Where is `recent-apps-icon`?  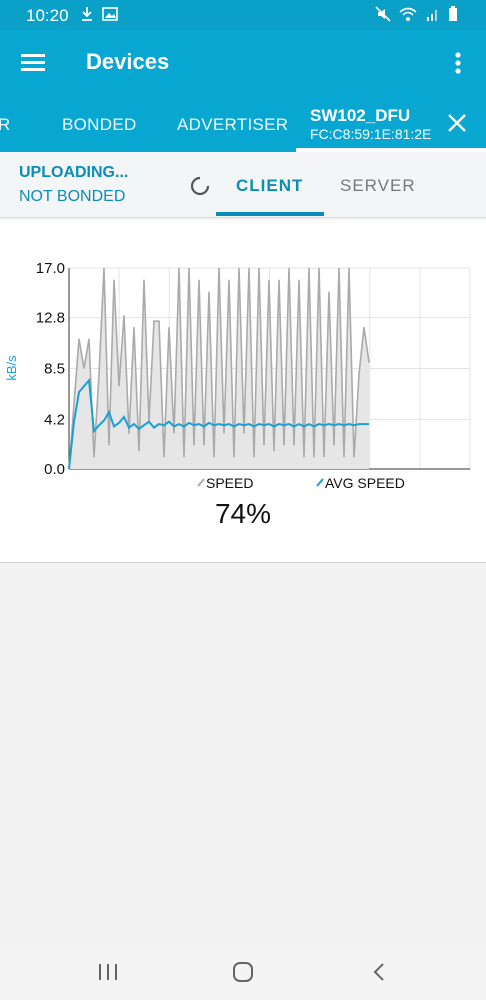
recent-apps-icon is located at coordinates (108, 972).